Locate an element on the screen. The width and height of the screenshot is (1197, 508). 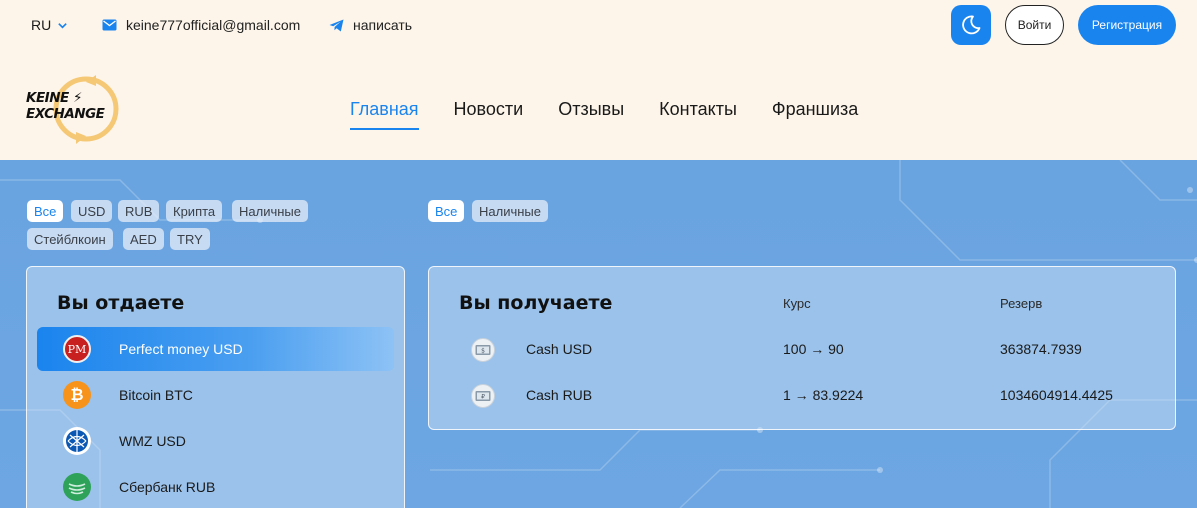
register-button: Регистрация is located at coordinates (1127, 25).